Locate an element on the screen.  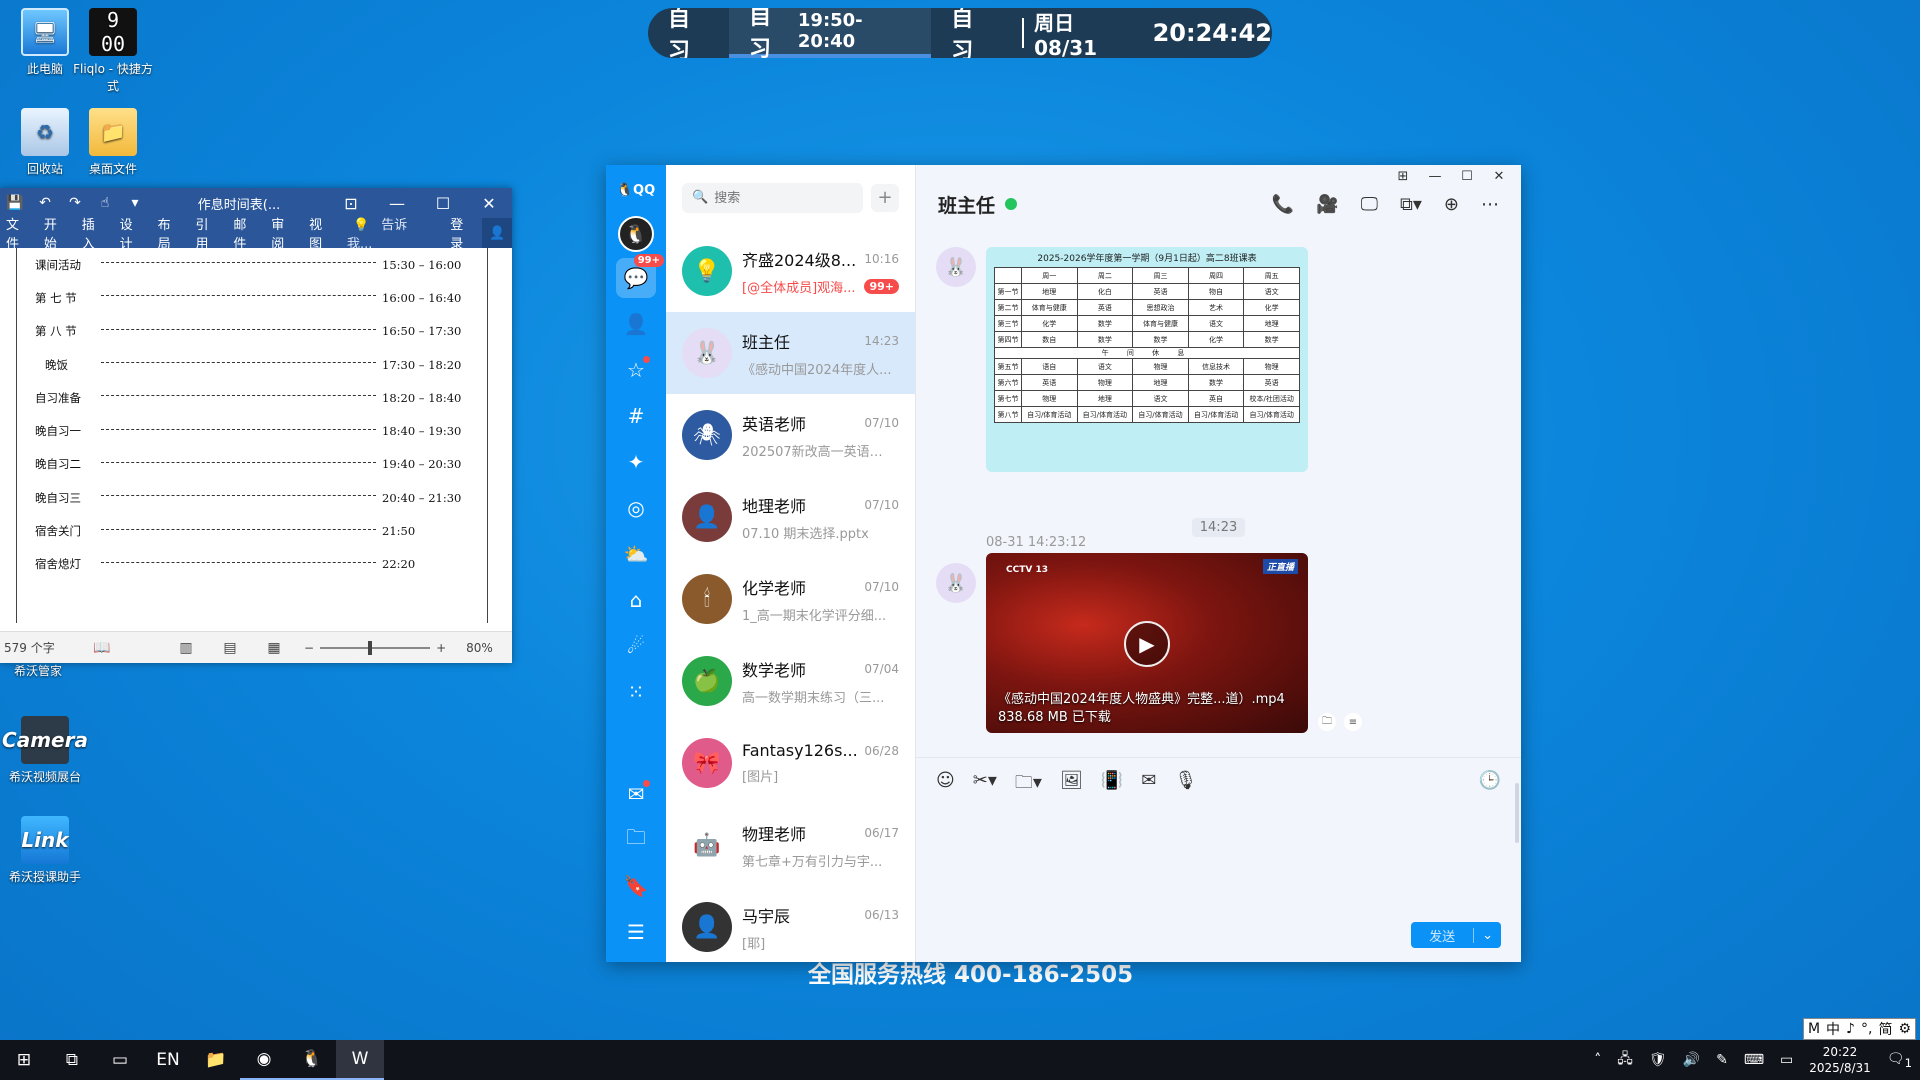
desktop-icon-seewo-link: Link 希沃授课助手 is located at coordinates (45, 850).